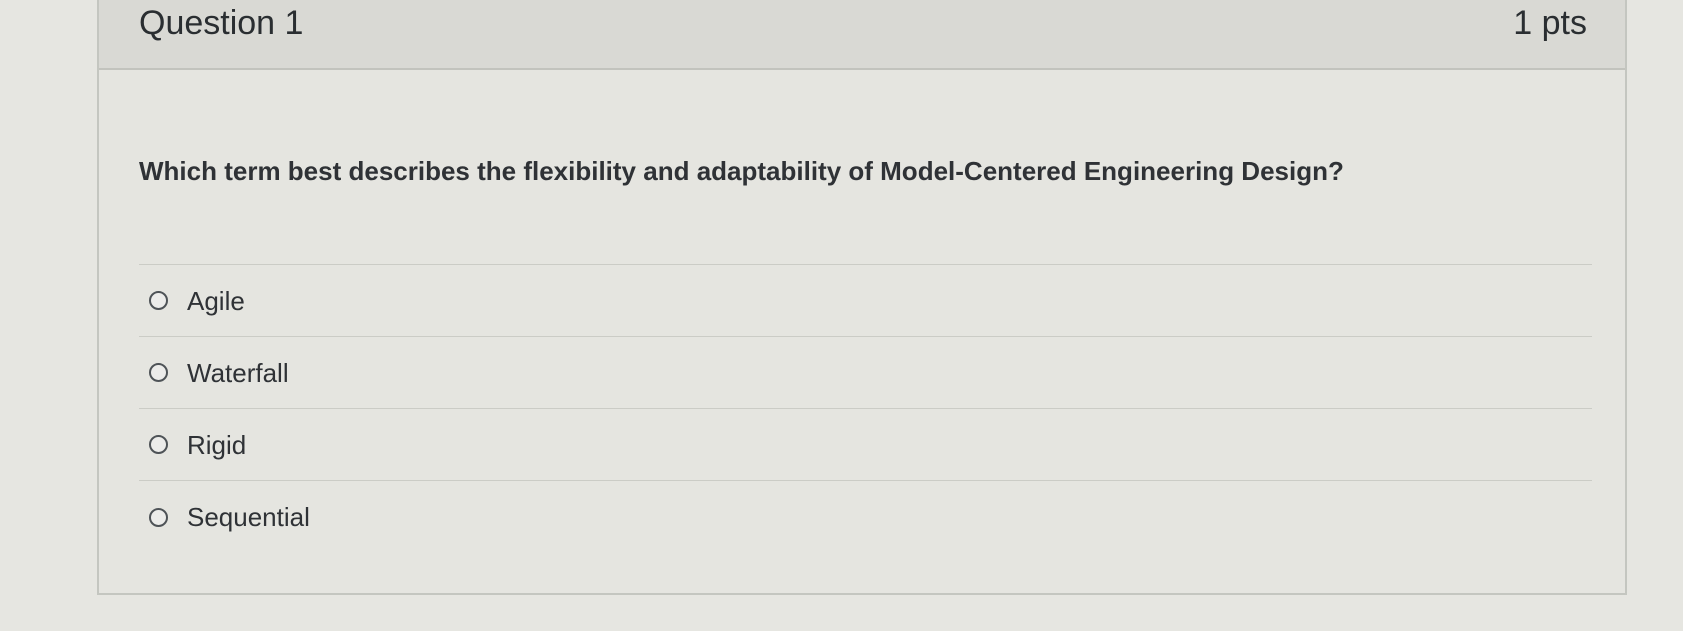  What do you see at coordinates (865, 373) in the screenshot?
I see `answer-option-waterfall: Waterfall` at bounding box center [865, 373].